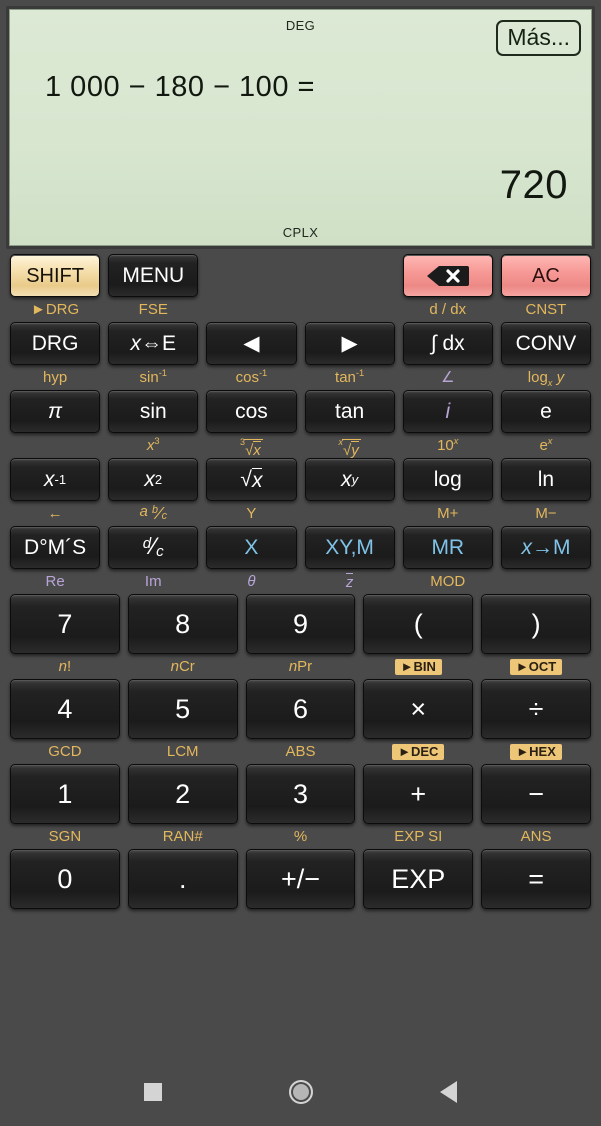  I want to click on key-row: x-1x2√xxylogln, so click(300, 479).